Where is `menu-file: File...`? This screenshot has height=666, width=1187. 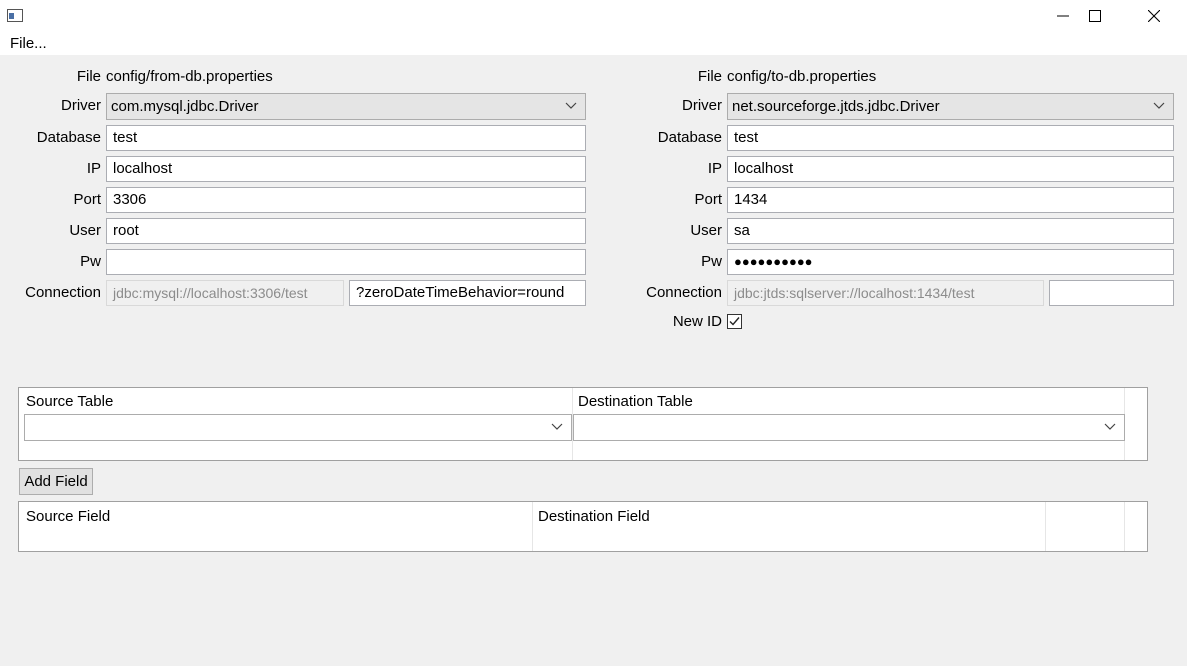
menu-file: File... is located at coordinates (28, 43).